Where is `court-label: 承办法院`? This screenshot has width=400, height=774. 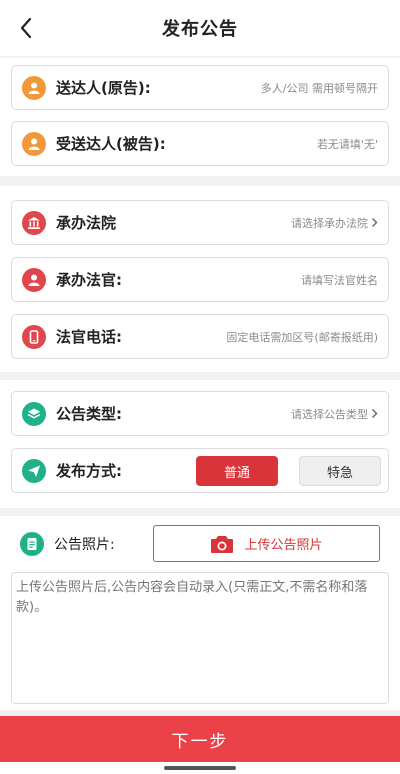
court-label: 承办法院 is located at coordinates (86, 223).